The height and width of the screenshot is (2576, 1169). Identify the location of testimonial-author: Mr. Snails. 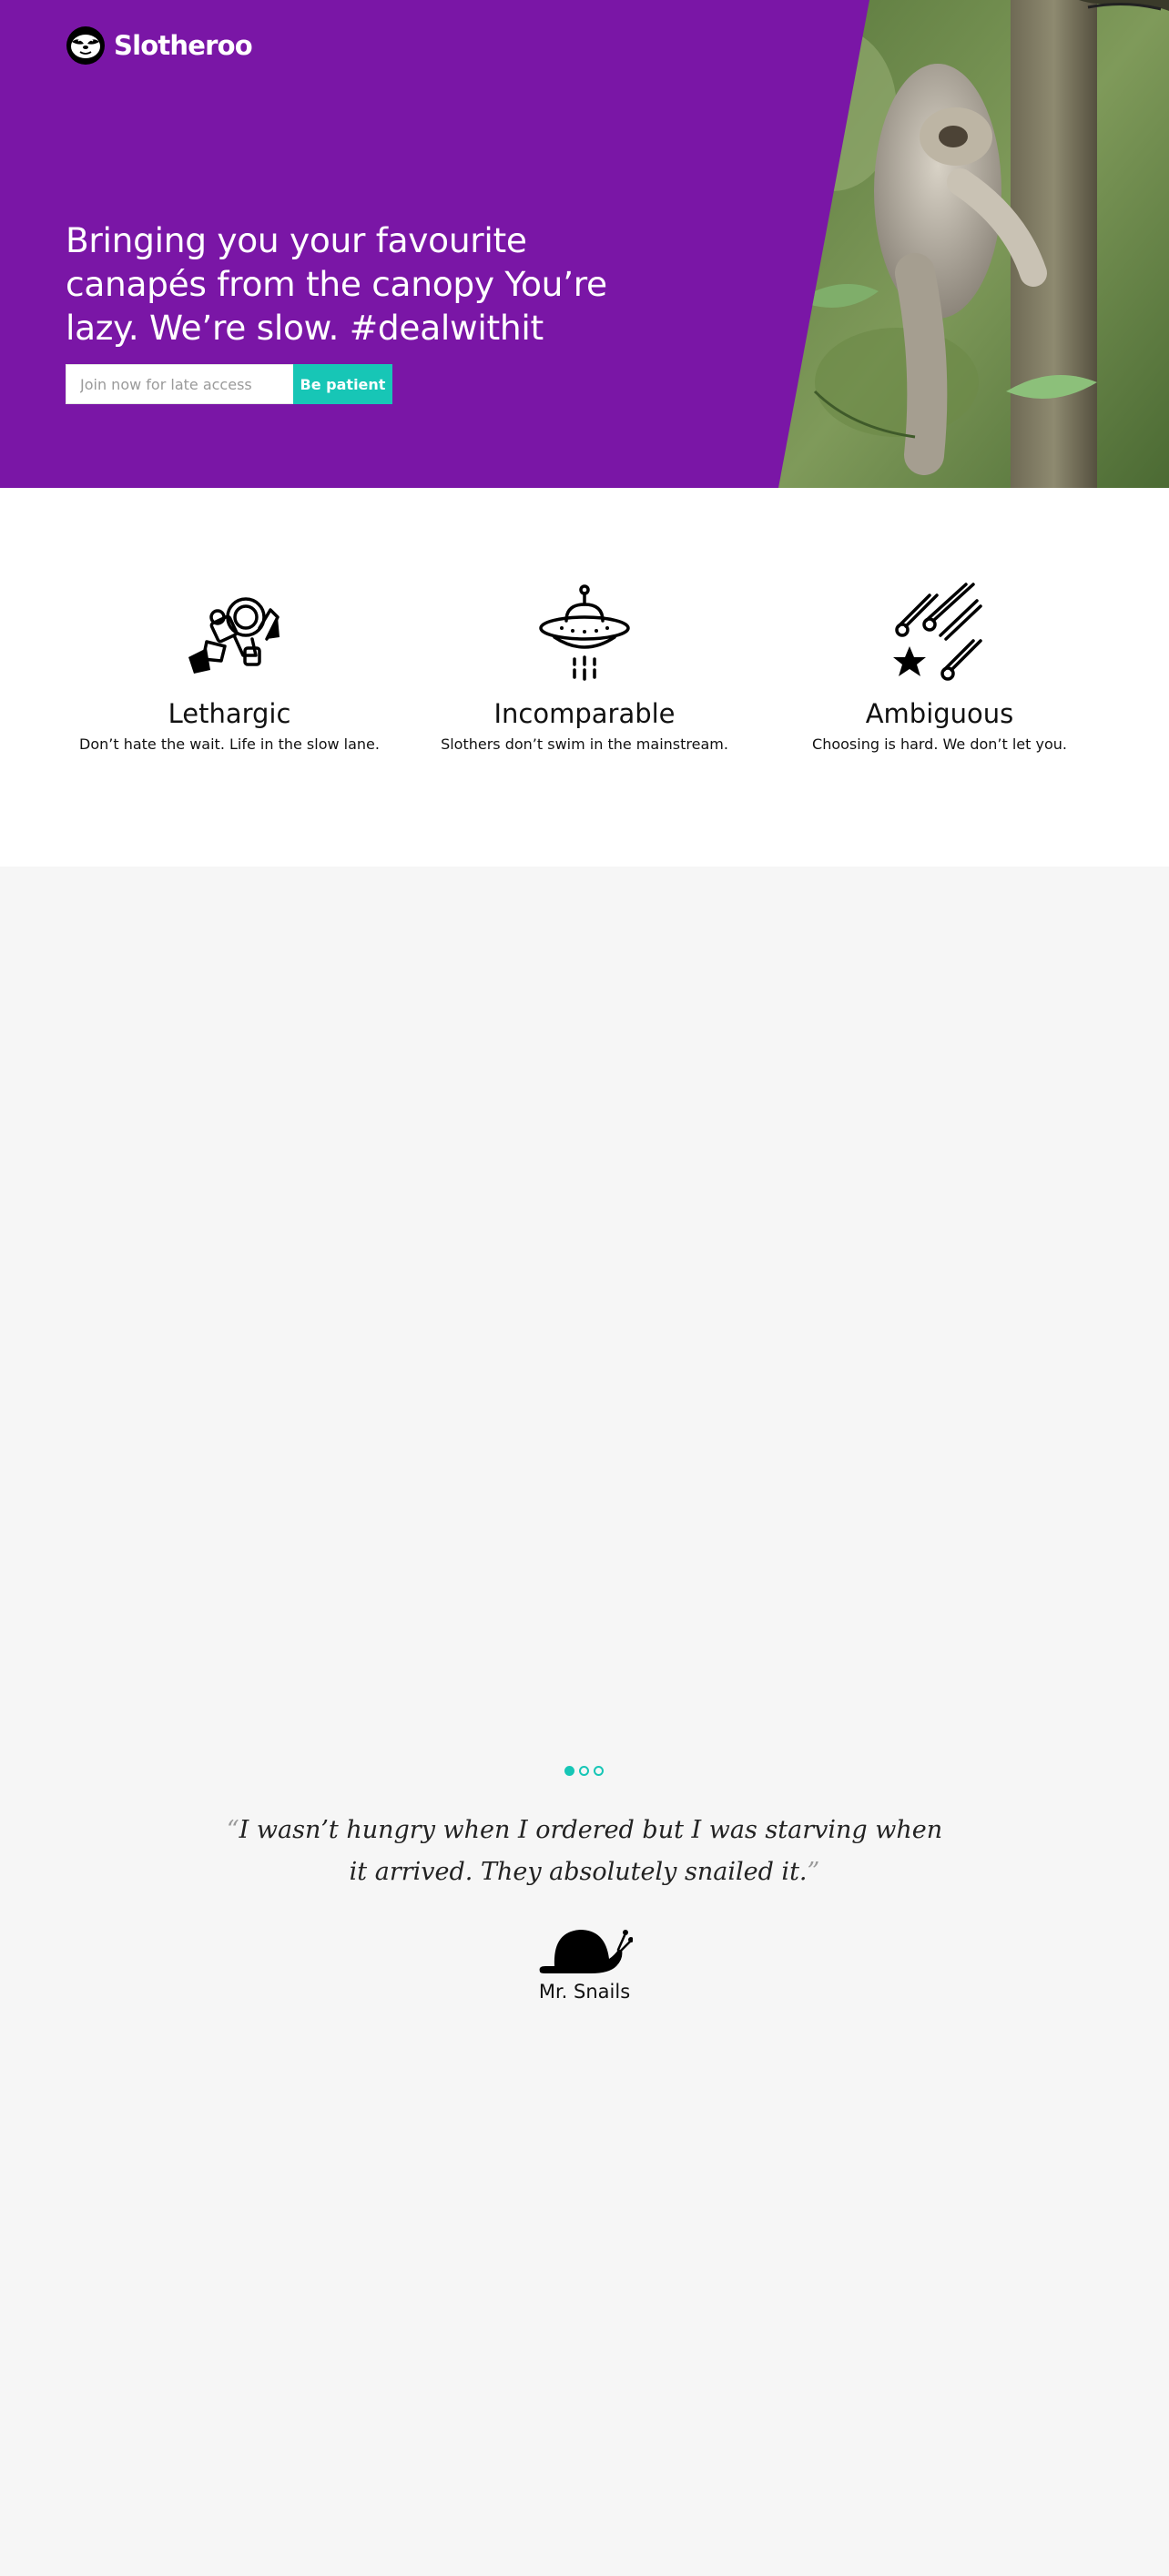
(584, 1992).